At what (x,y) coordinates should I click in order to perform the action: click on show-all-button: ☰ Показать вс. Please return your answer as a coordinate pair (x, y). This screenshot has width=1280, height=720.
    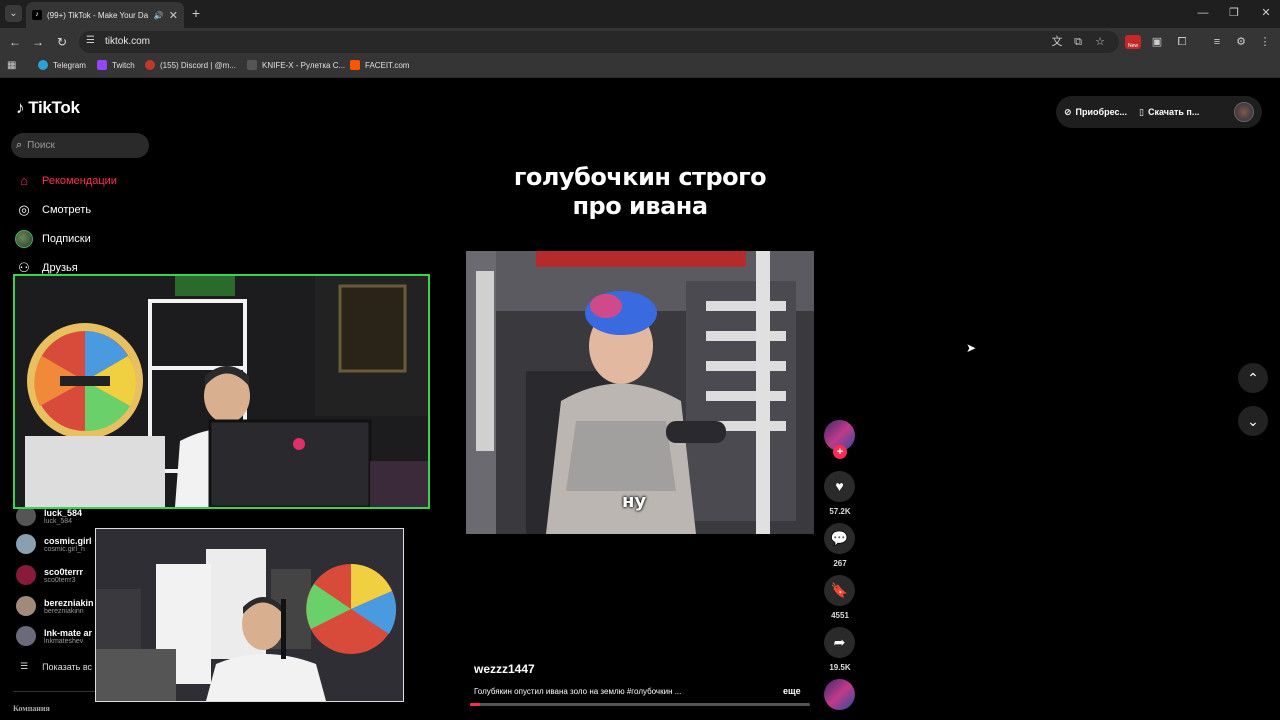
    Looking at the image, I should click on (56, 666).